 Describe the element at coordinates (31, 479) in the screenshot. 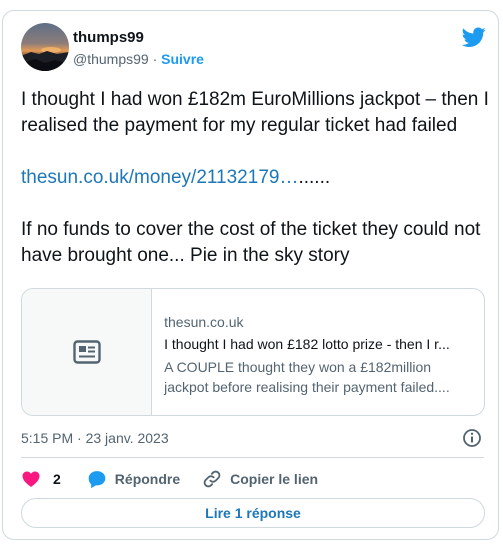

I see `heart-icon` at that location.